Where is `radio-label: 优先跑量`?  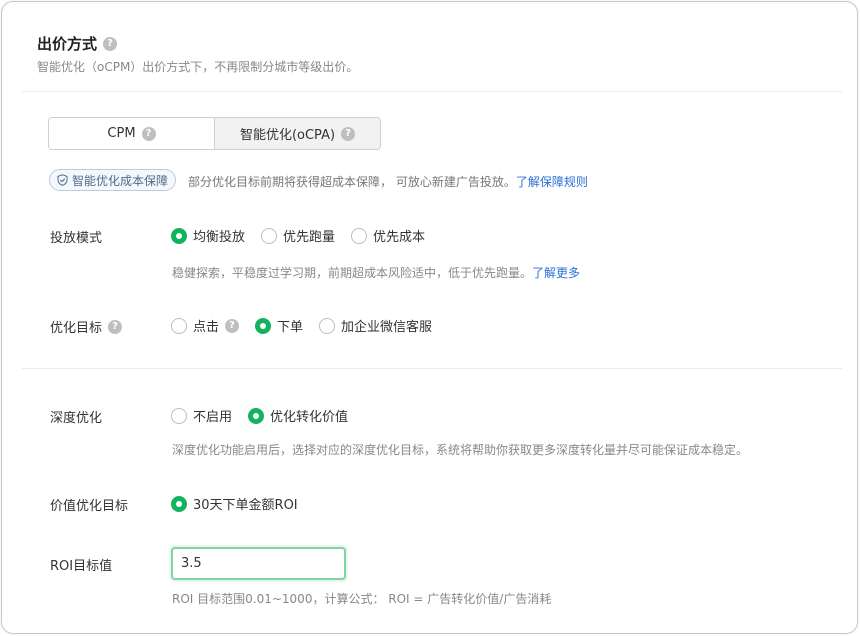 radio-label: 优先跑量 is located at coordinates (309, 237).